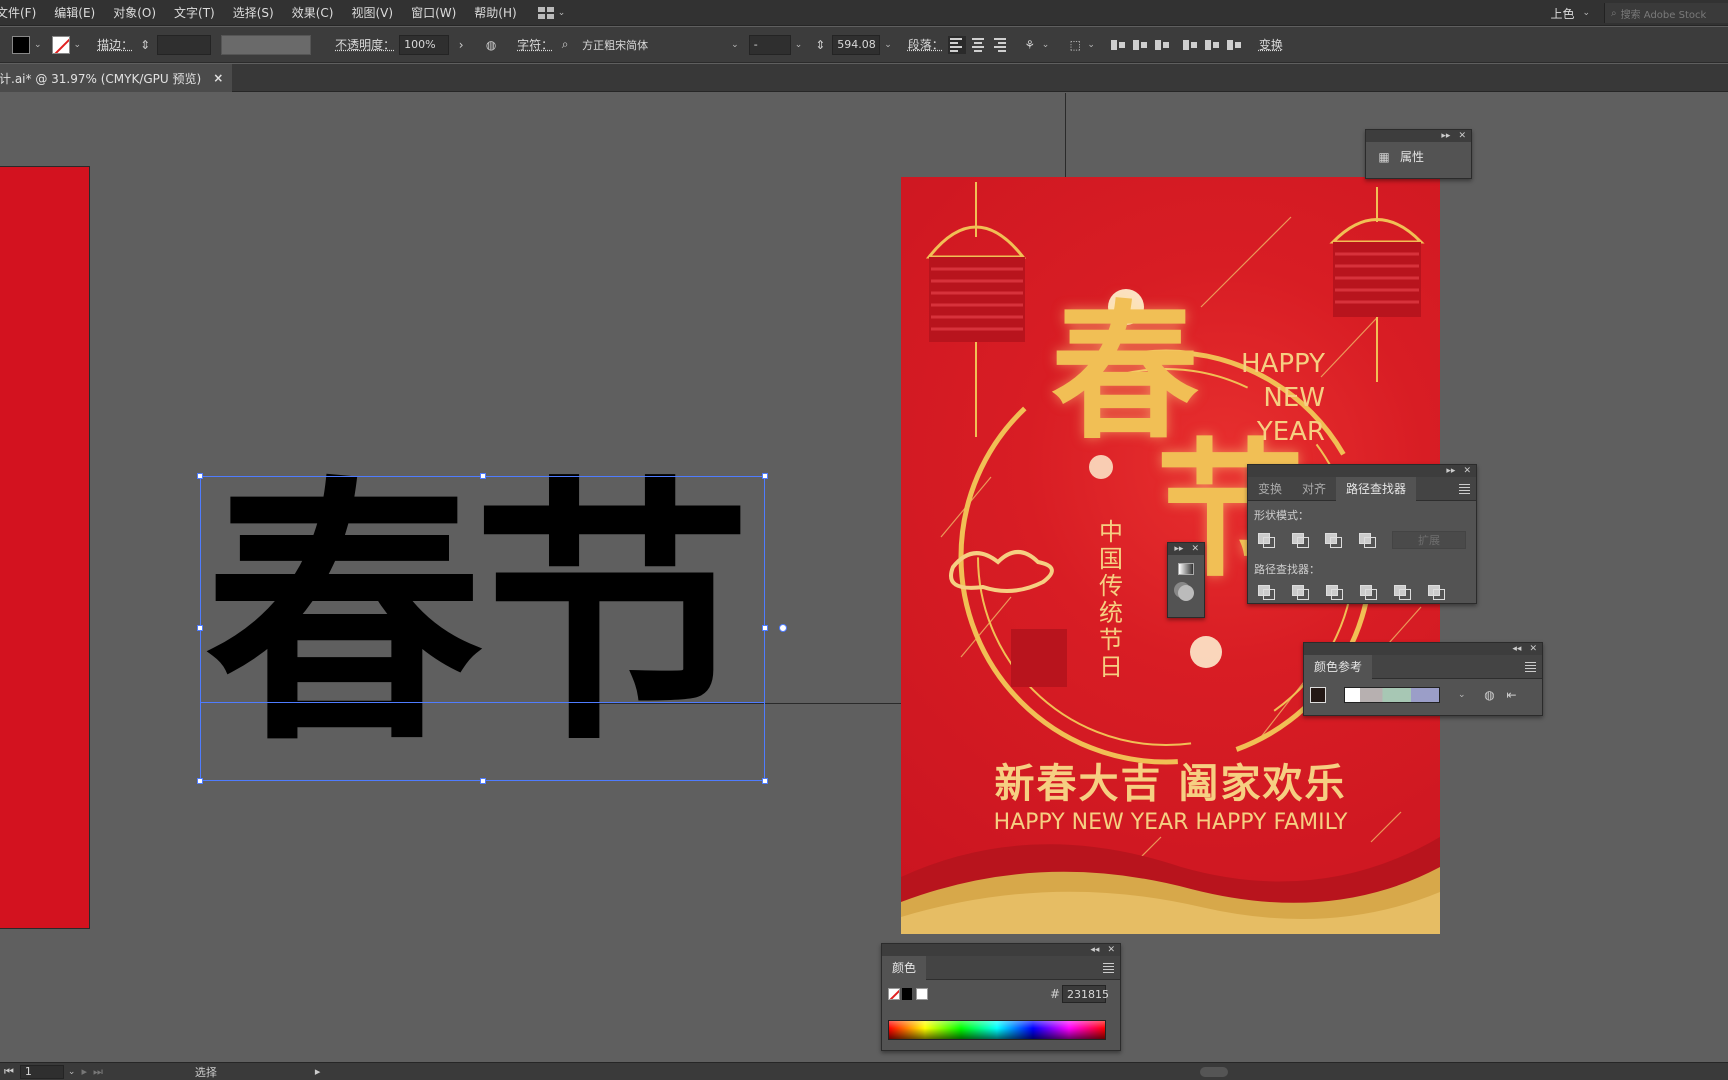  Describe the element at coordinates (194, 13) in the screenshot. I see `menu-type: 文字(T)` at that location.